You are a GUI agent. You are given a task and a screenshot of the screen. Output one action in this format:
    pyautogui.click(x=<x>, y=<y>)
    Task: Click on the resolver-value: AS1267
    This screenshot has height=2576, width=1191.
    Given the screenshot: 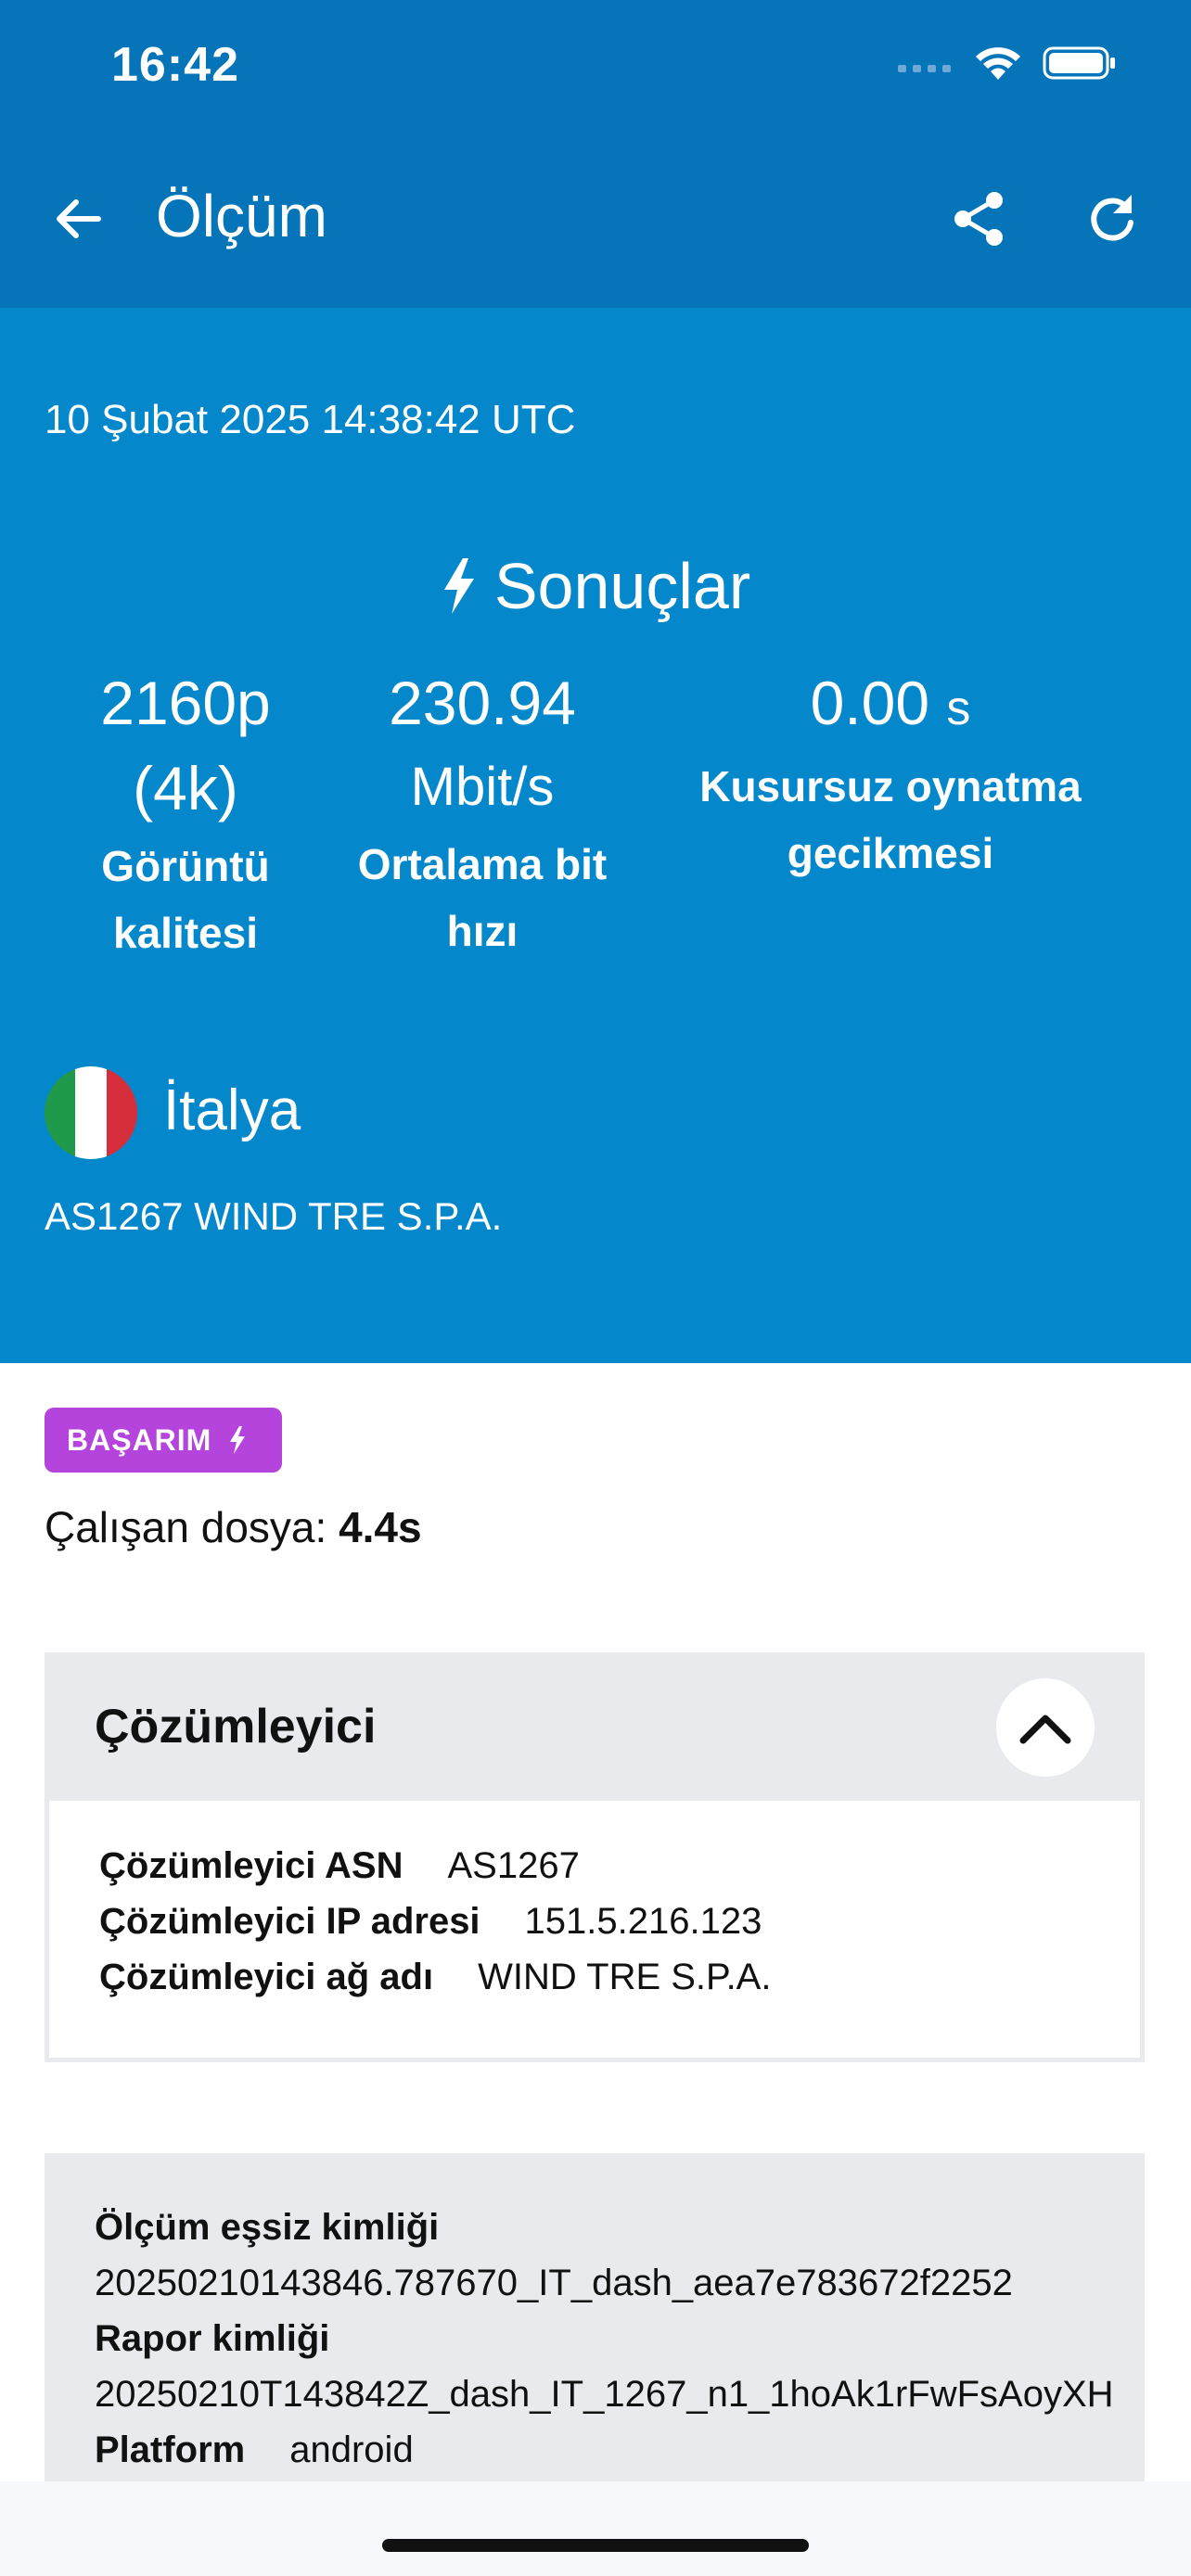 What is the action you would take?
    pyautogui.click(x=513, y=1866)
    